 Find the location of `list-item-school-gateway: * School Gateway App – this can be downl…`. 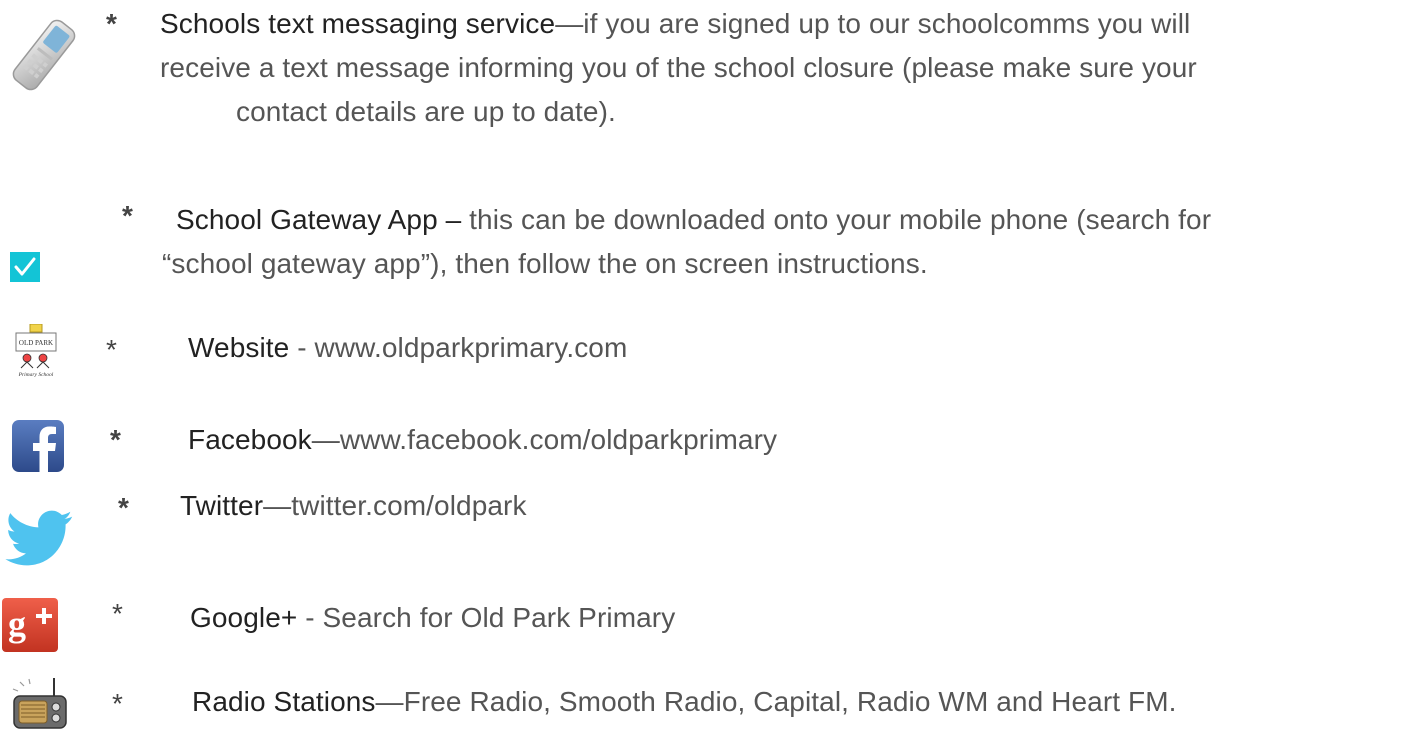

list-item-school-gateway: * School Gateway App – this can be downl… is located at coordinates (704, 245).